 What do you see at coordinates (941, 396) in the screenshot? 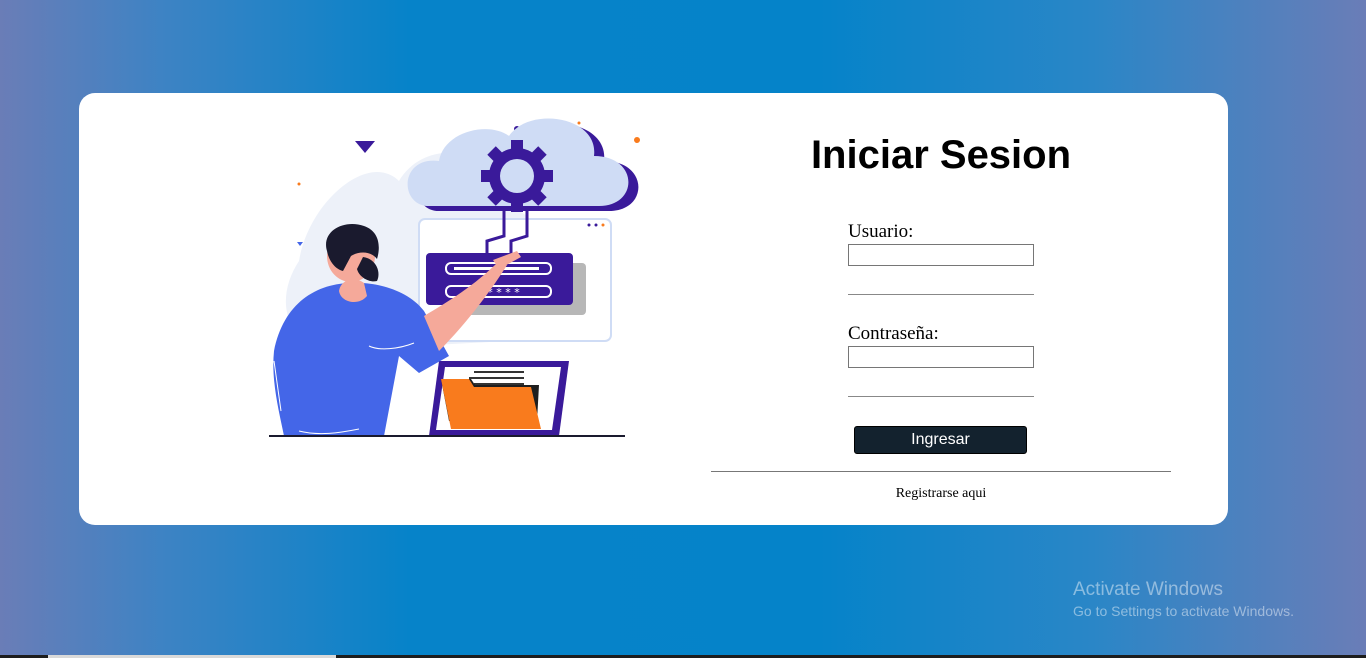
I see `password-divider` at bounding box center [941, 396].